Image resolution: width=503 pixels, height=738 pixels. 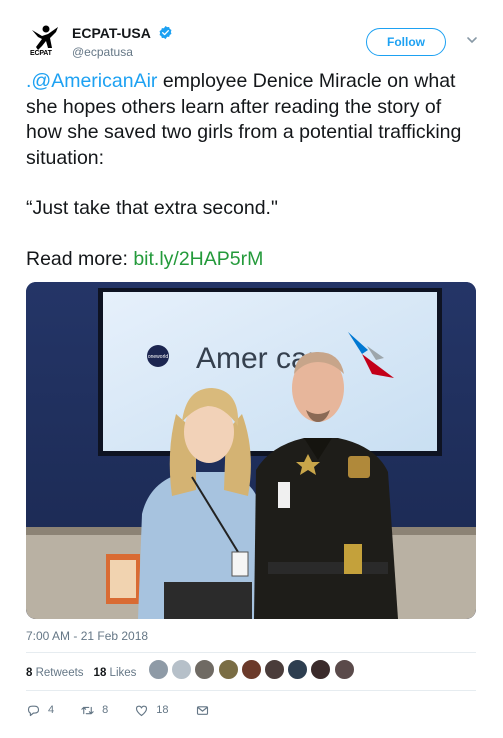 I want to click on retweets-stat: 8 Retweets, so click(x=55, y=673).